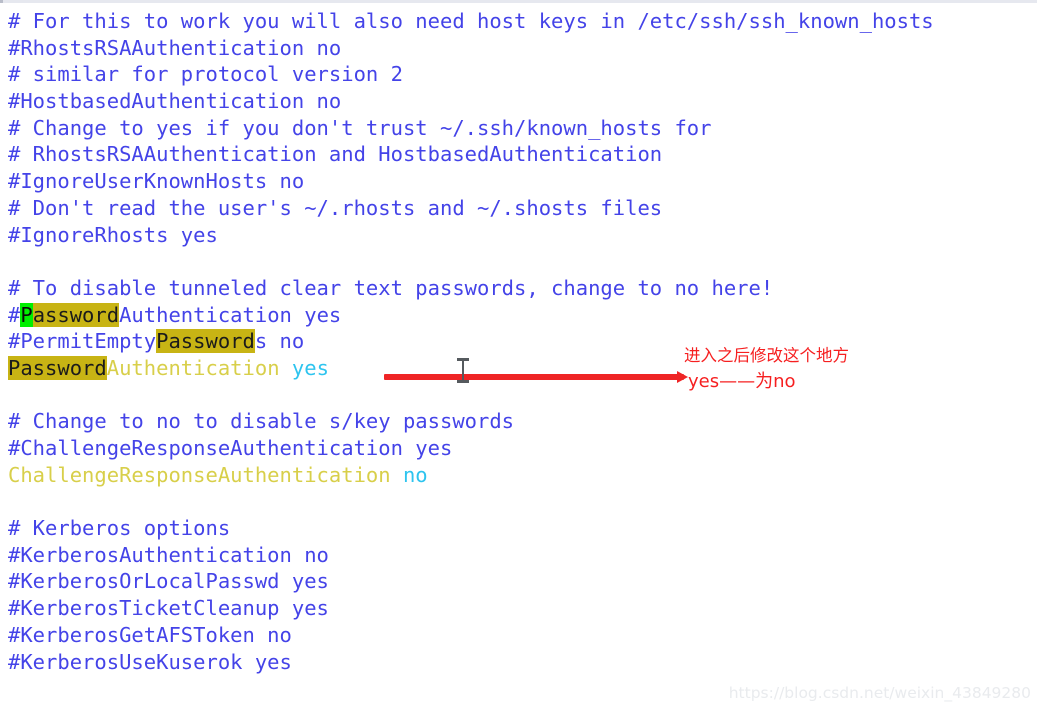  I want to click on code-token: assword, so click(76, 314).